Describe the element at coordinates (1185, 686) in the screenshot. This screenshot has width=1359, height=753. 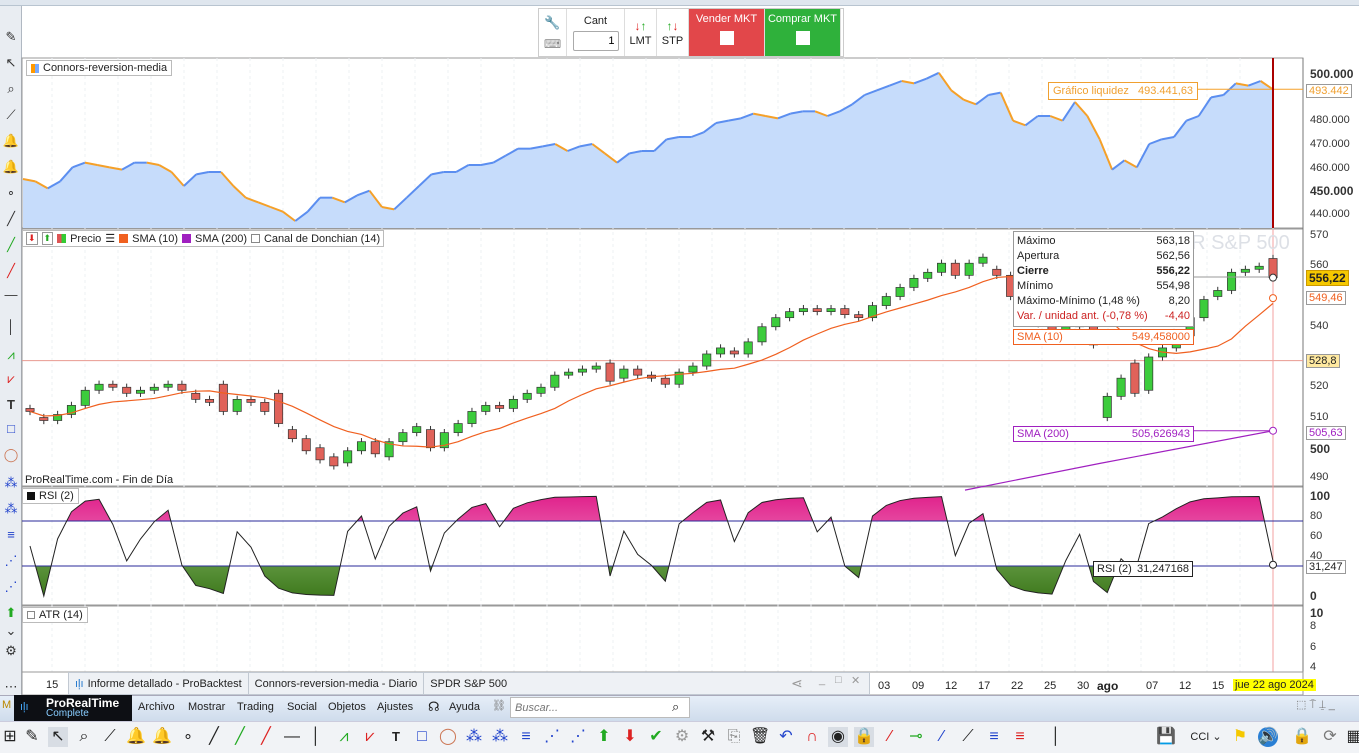
I see `x-tick: 12` at that location.